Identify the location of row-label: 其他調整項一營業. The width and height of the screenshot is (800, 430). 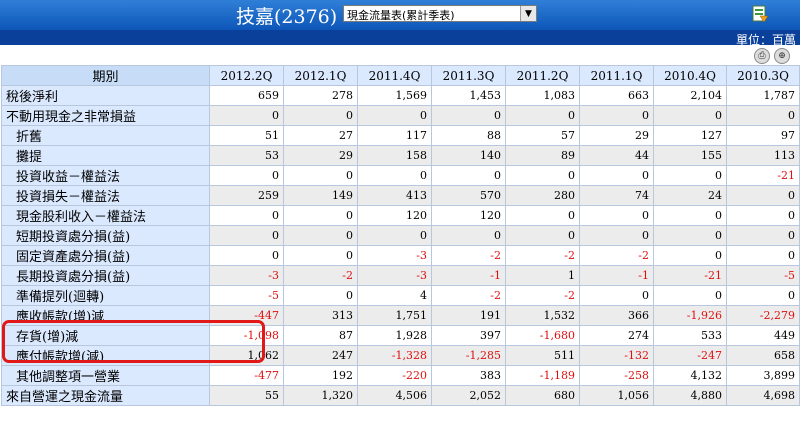
(105, 375).